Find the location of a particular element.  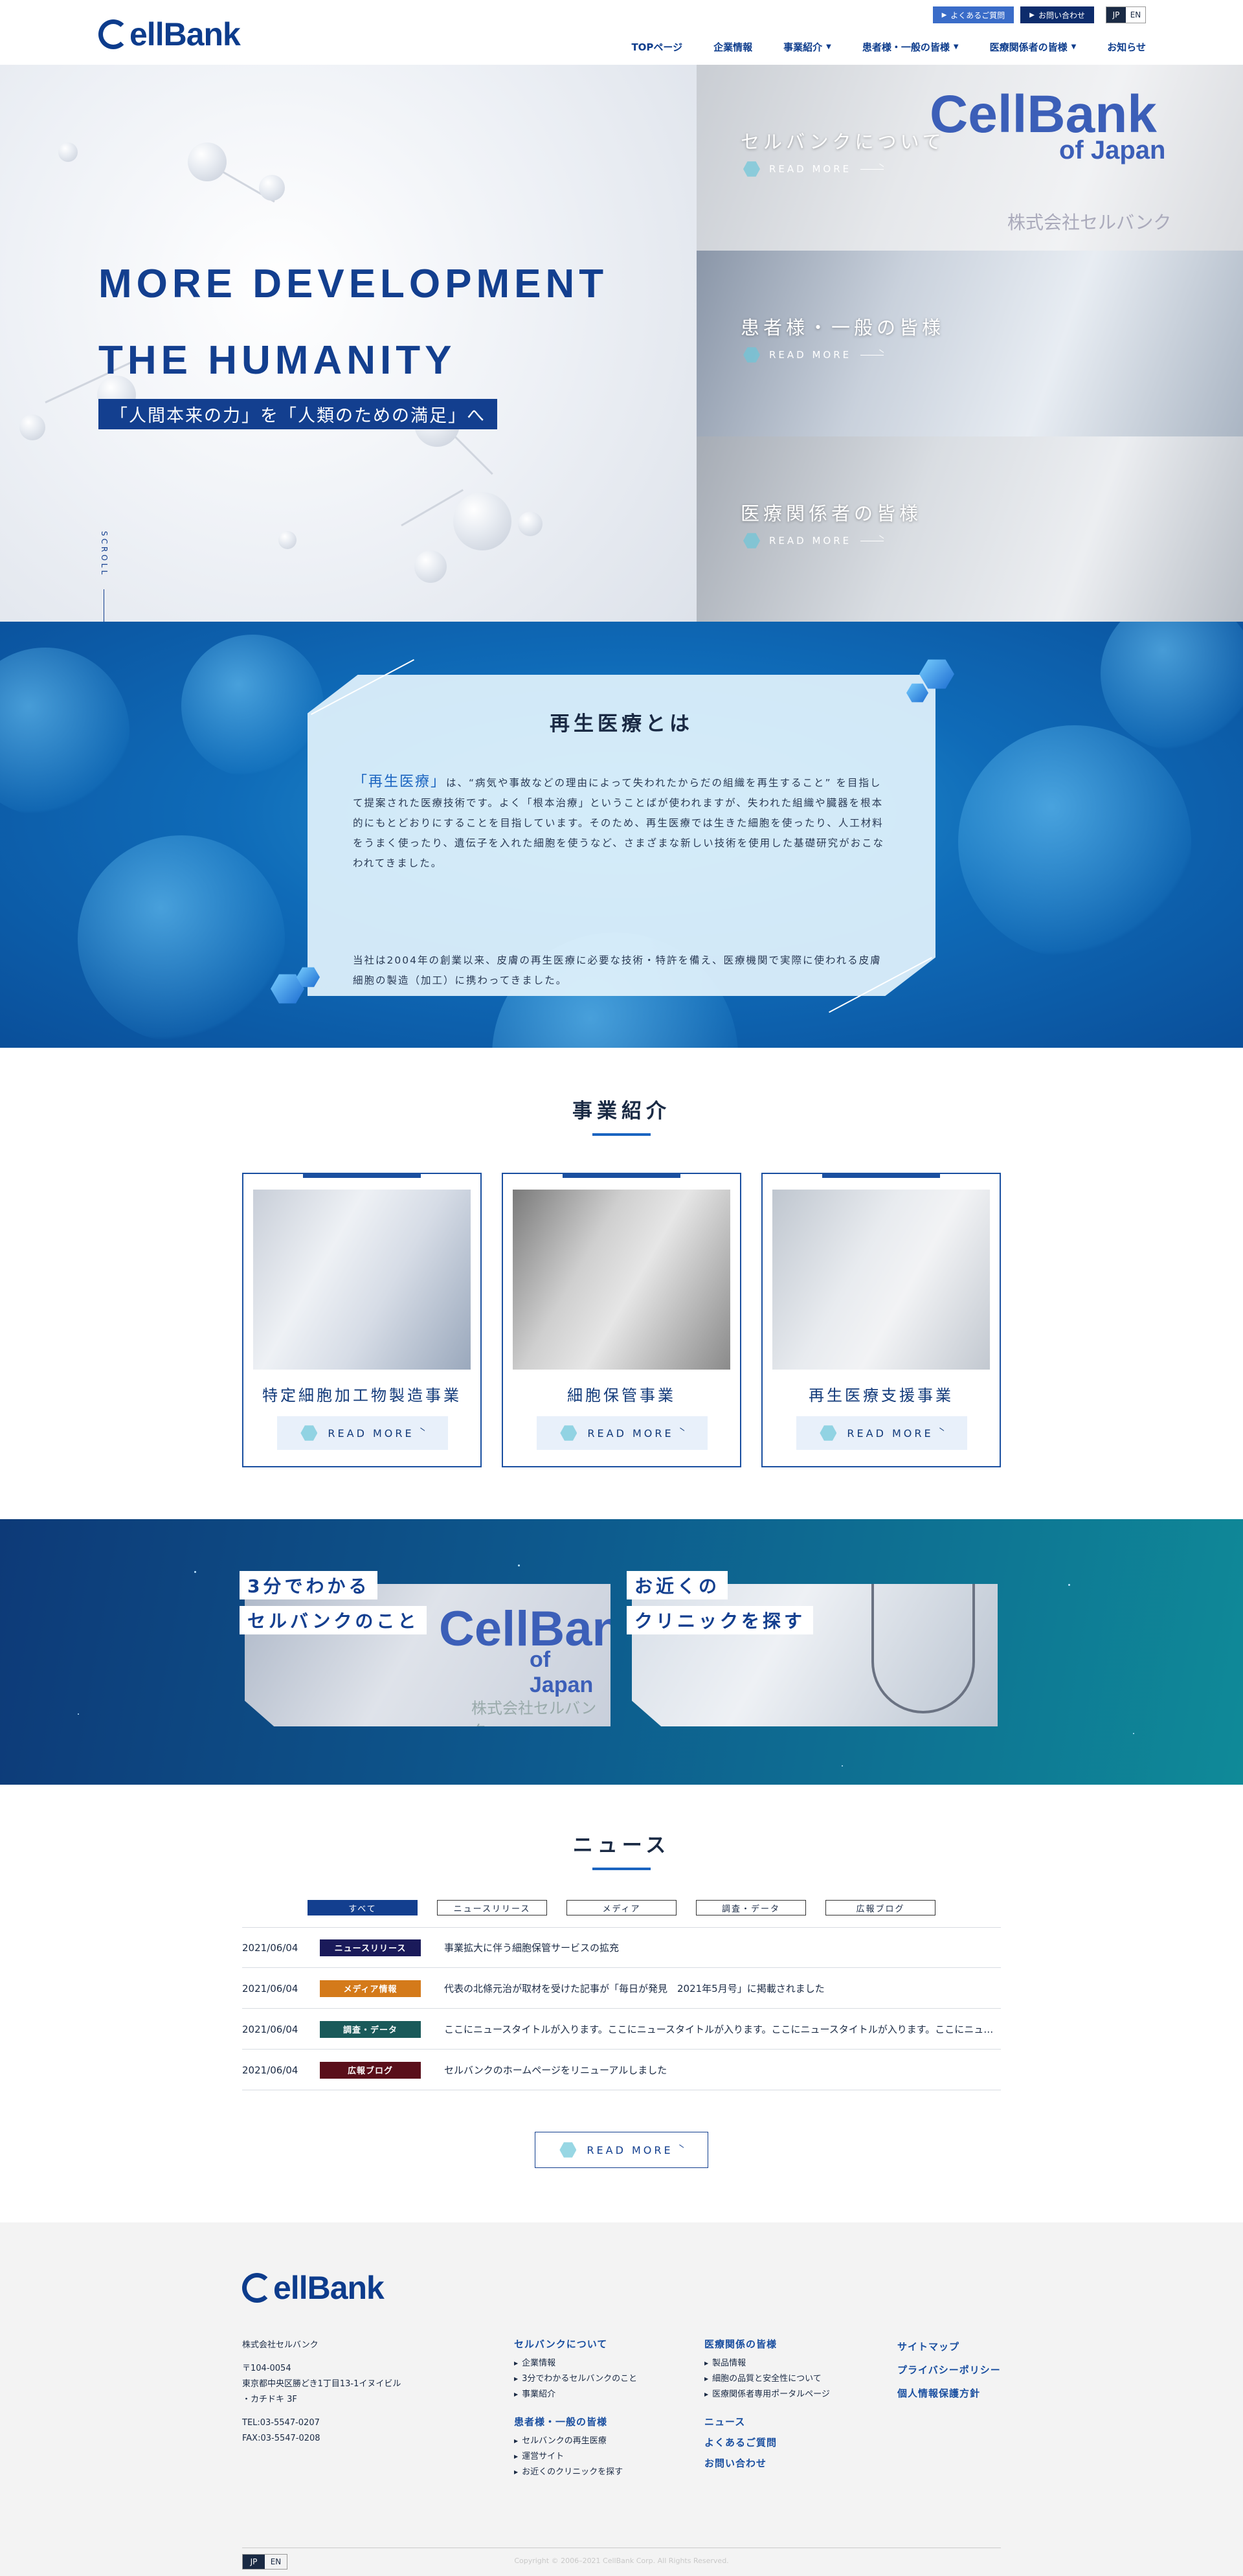

nav-business: 事業紹介 ▼ is located at coordinates (807, 47).